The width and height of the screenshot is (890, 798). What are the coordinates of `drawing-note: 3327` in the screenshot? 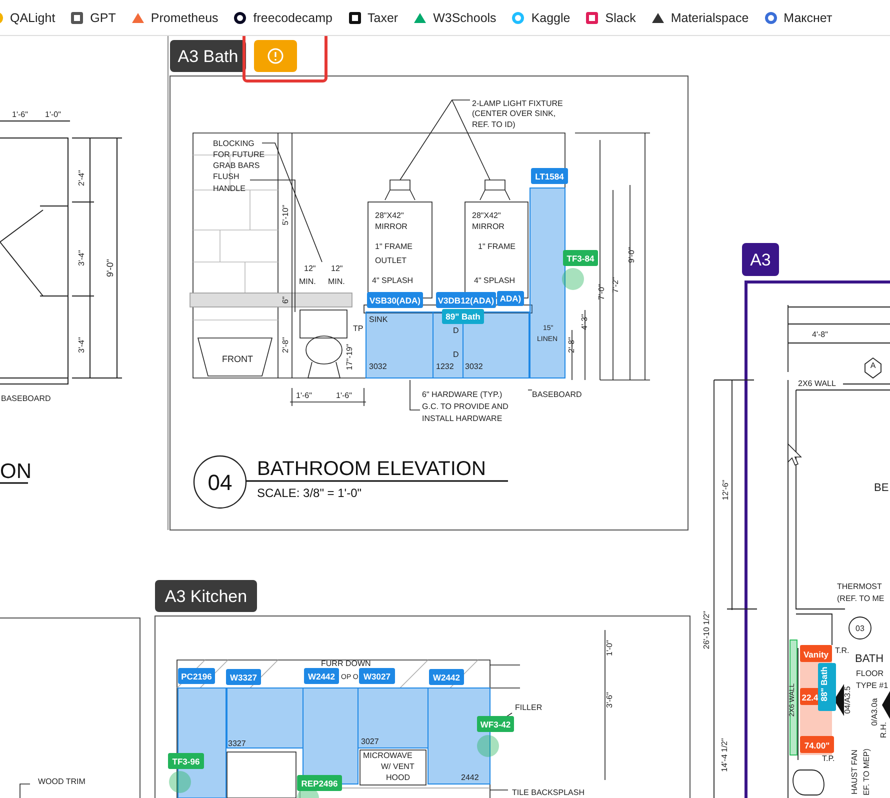 It's located at (237, 743).